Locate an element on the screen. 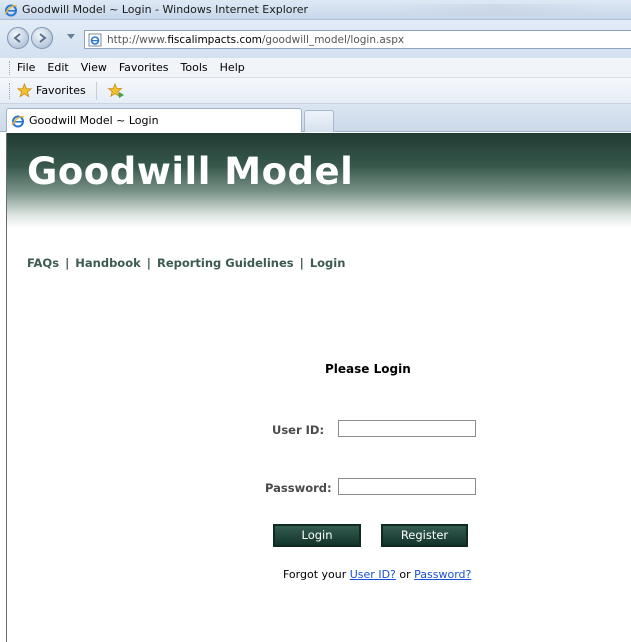 This screenshot has height=642, width=631. new-tab-button is located at coordinates (319, 121).